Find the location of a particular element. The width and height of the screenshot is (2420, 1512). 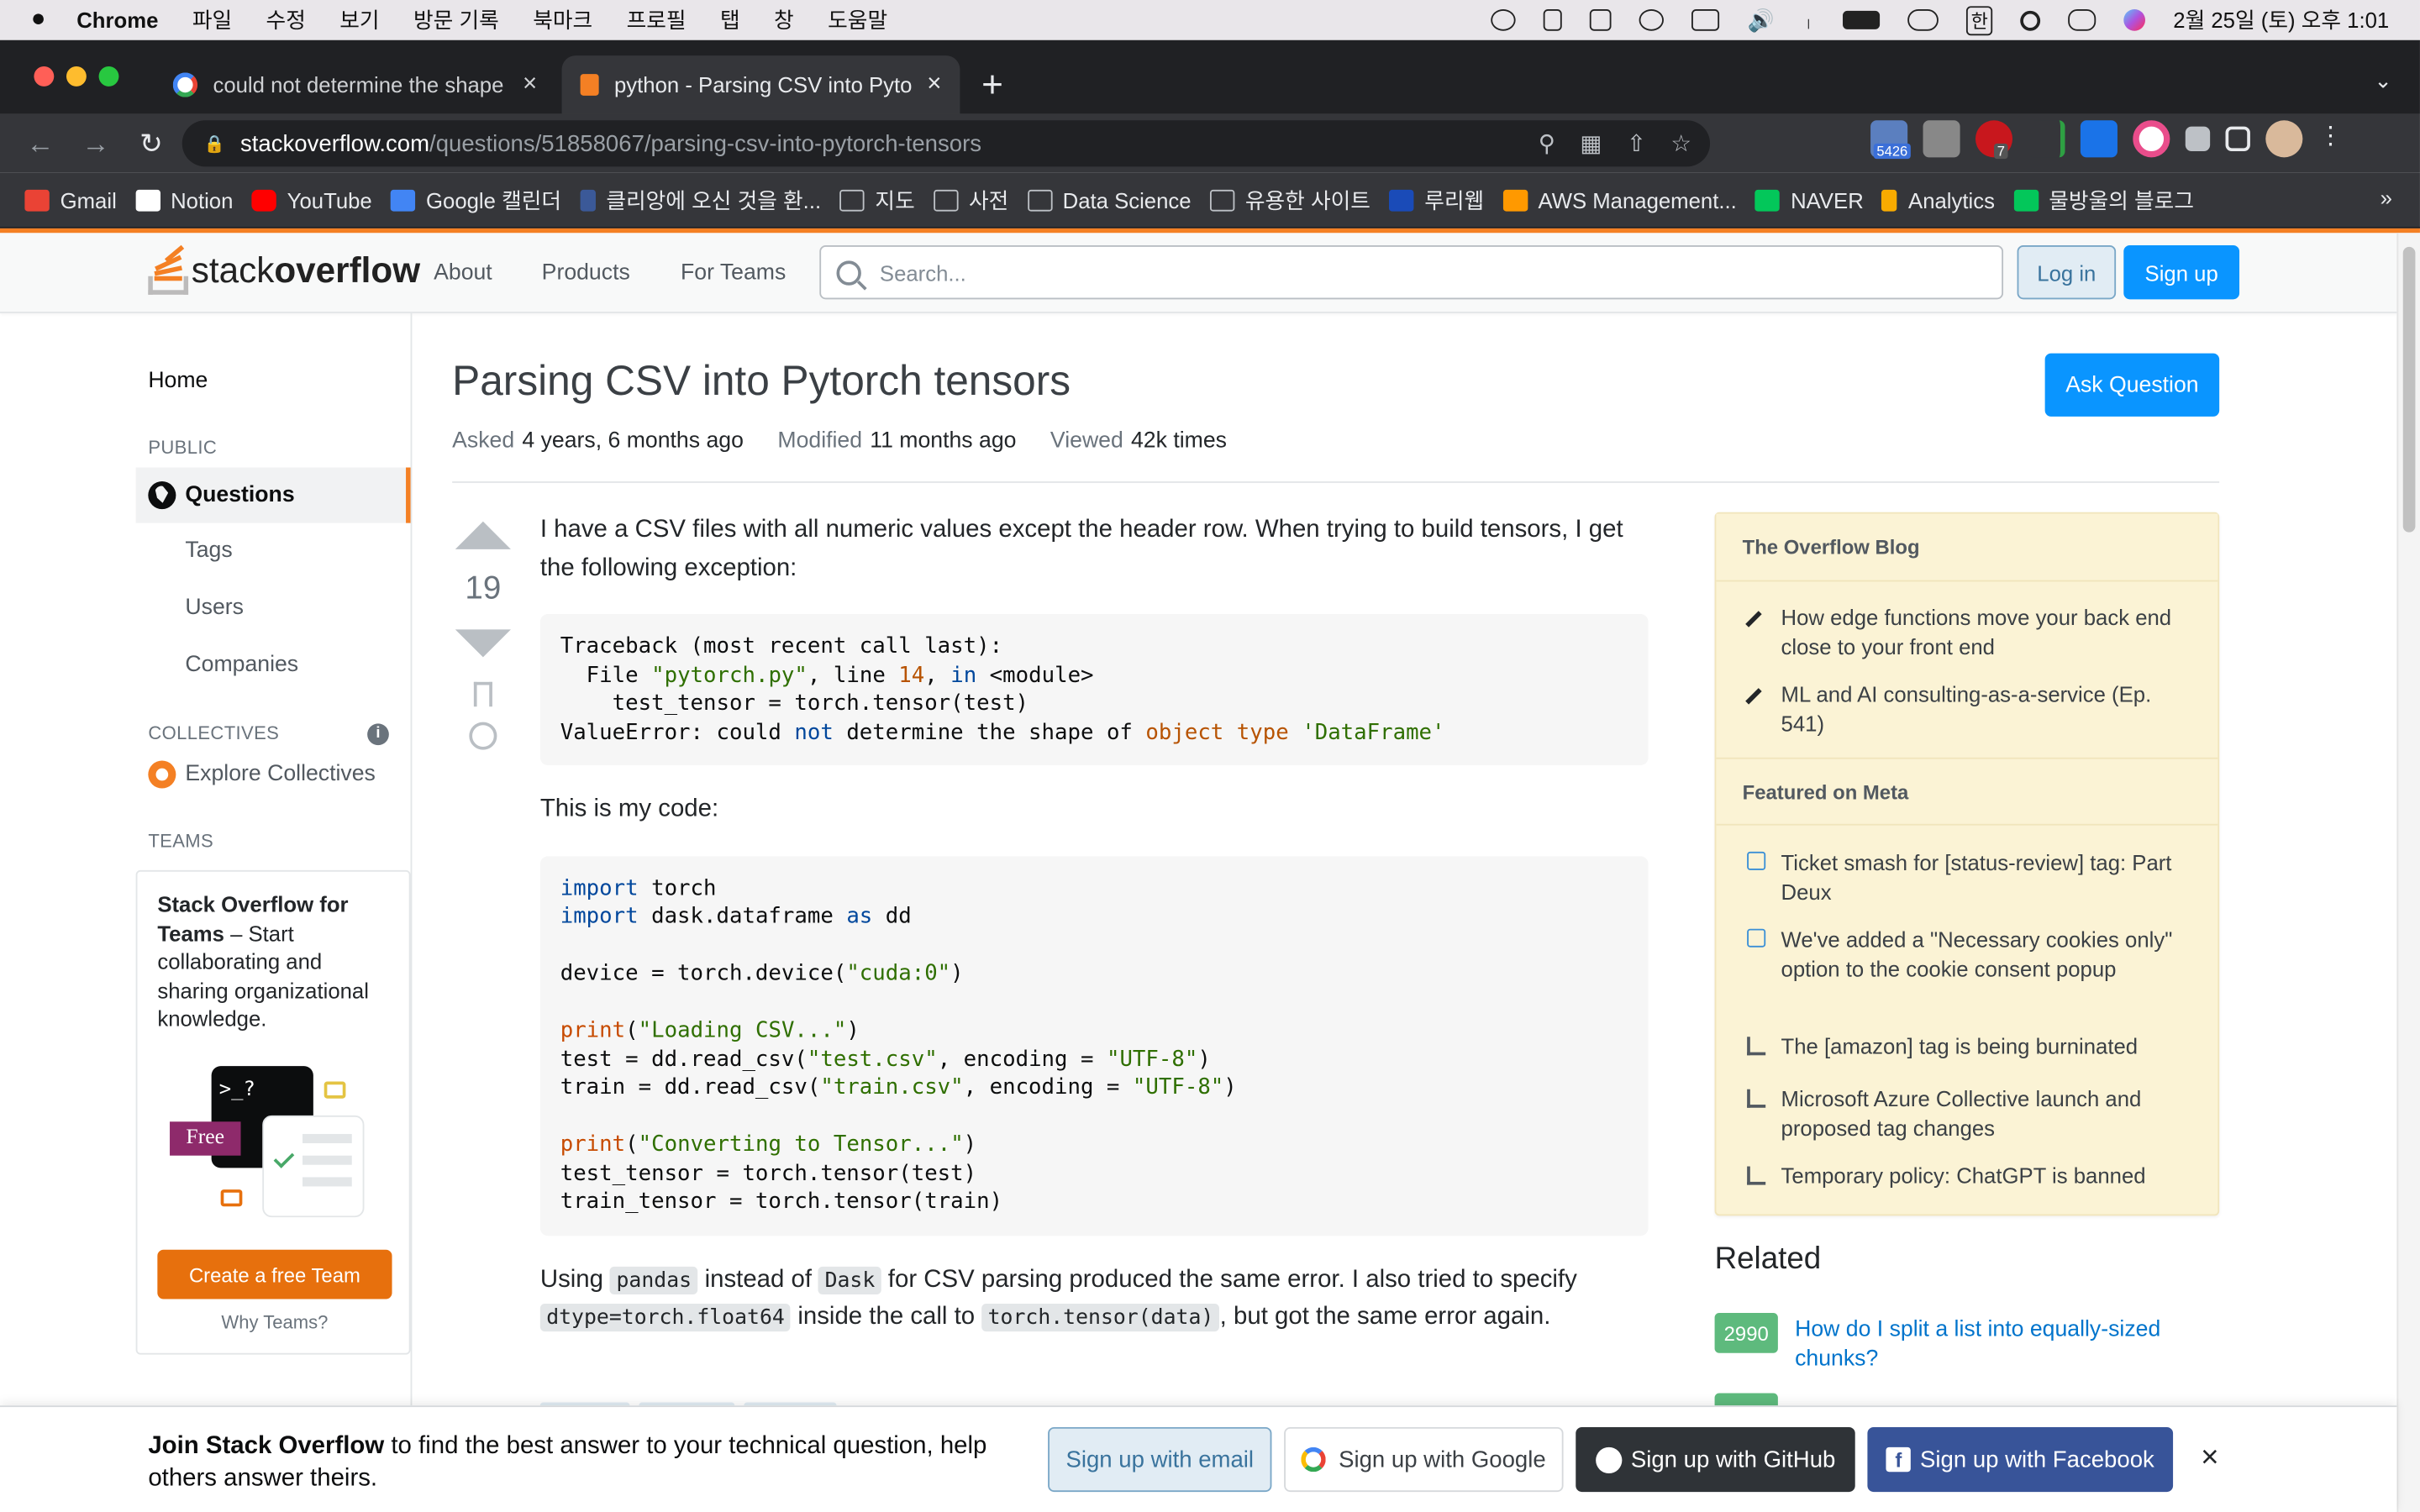

login-button: Log in is located at coordinates (2067, 272).